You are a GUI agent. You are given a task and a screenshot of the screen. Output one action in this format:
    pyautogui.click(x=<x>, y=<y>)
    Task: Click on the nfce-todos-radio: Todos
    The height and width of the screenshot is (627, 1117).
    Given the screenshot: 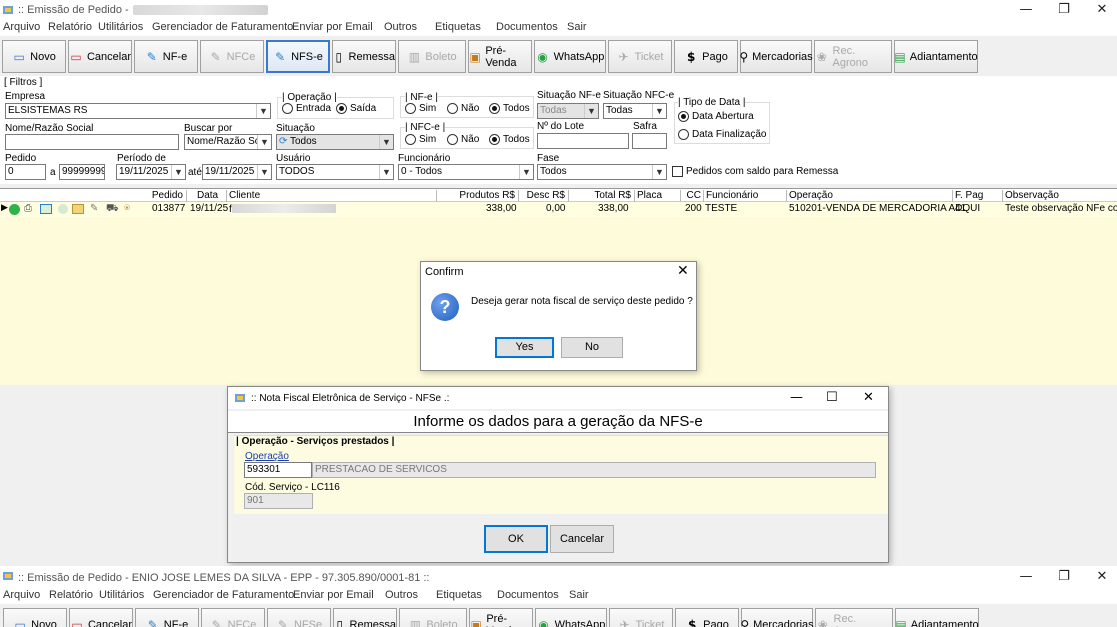 What is the action you would take?
    pyautogui.click(x=509, y=139)
    